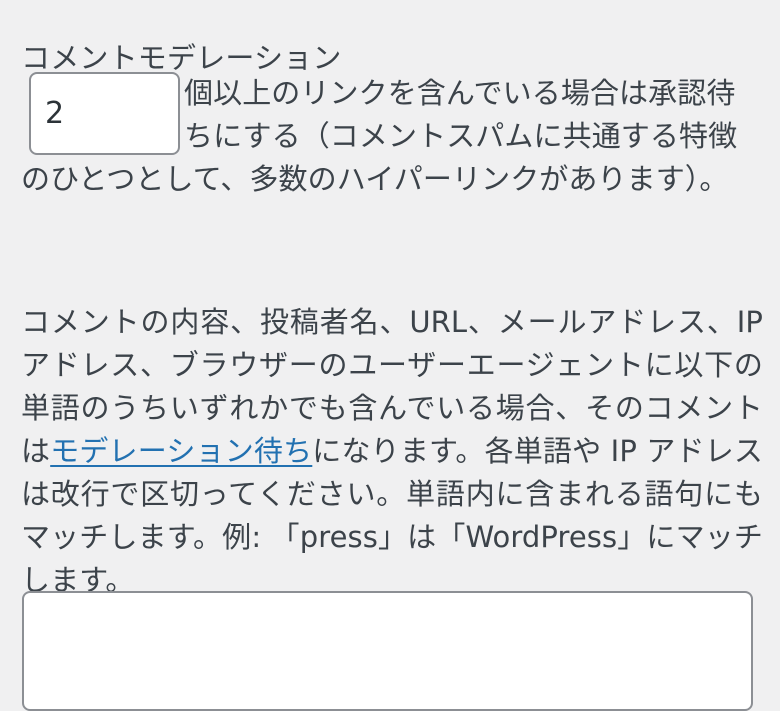 Image resolution: width=780 pixels, height=711 pixels. What do you see at coordinates (104, 113) in the screenshot?
I see `comment-max-links-input` at bounding box center [104, 113].